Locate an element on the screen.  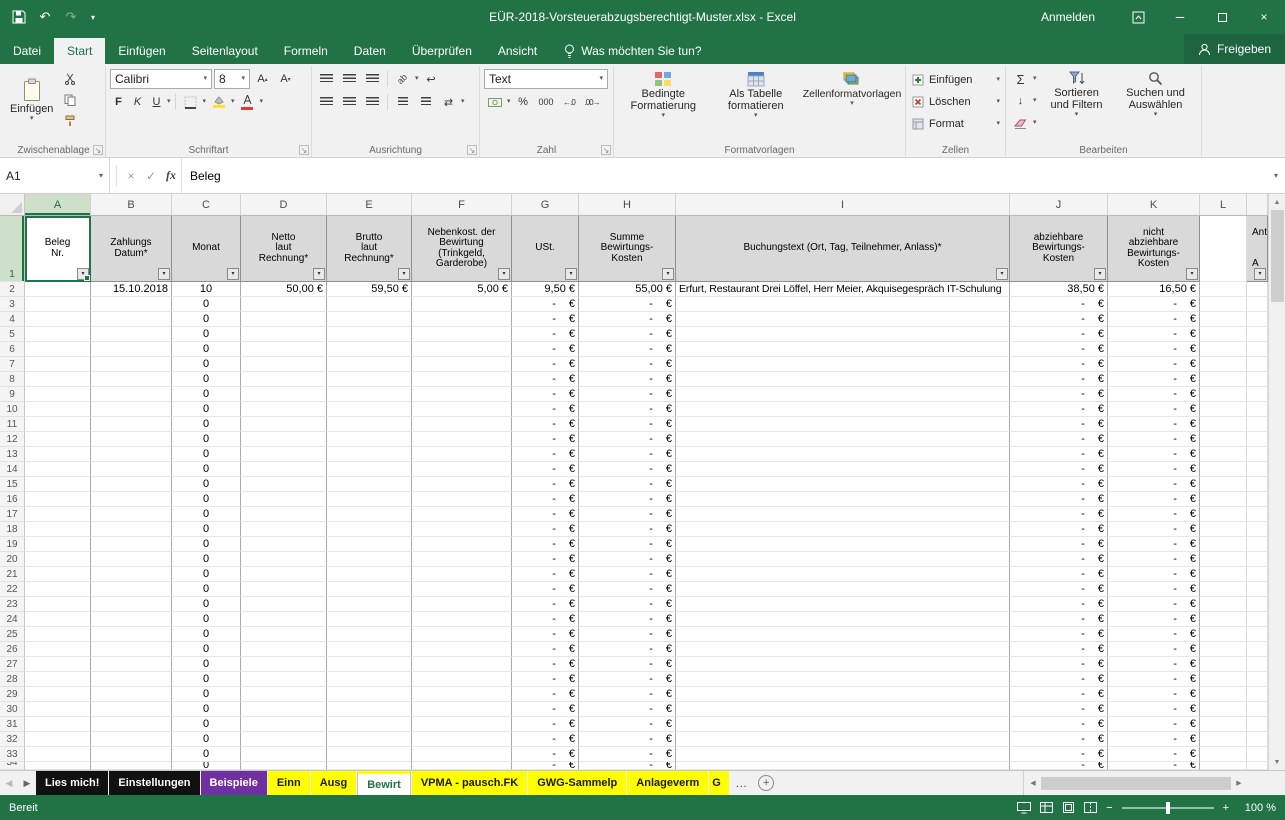
cell-H12: - € is located at coordinates (627, 439).